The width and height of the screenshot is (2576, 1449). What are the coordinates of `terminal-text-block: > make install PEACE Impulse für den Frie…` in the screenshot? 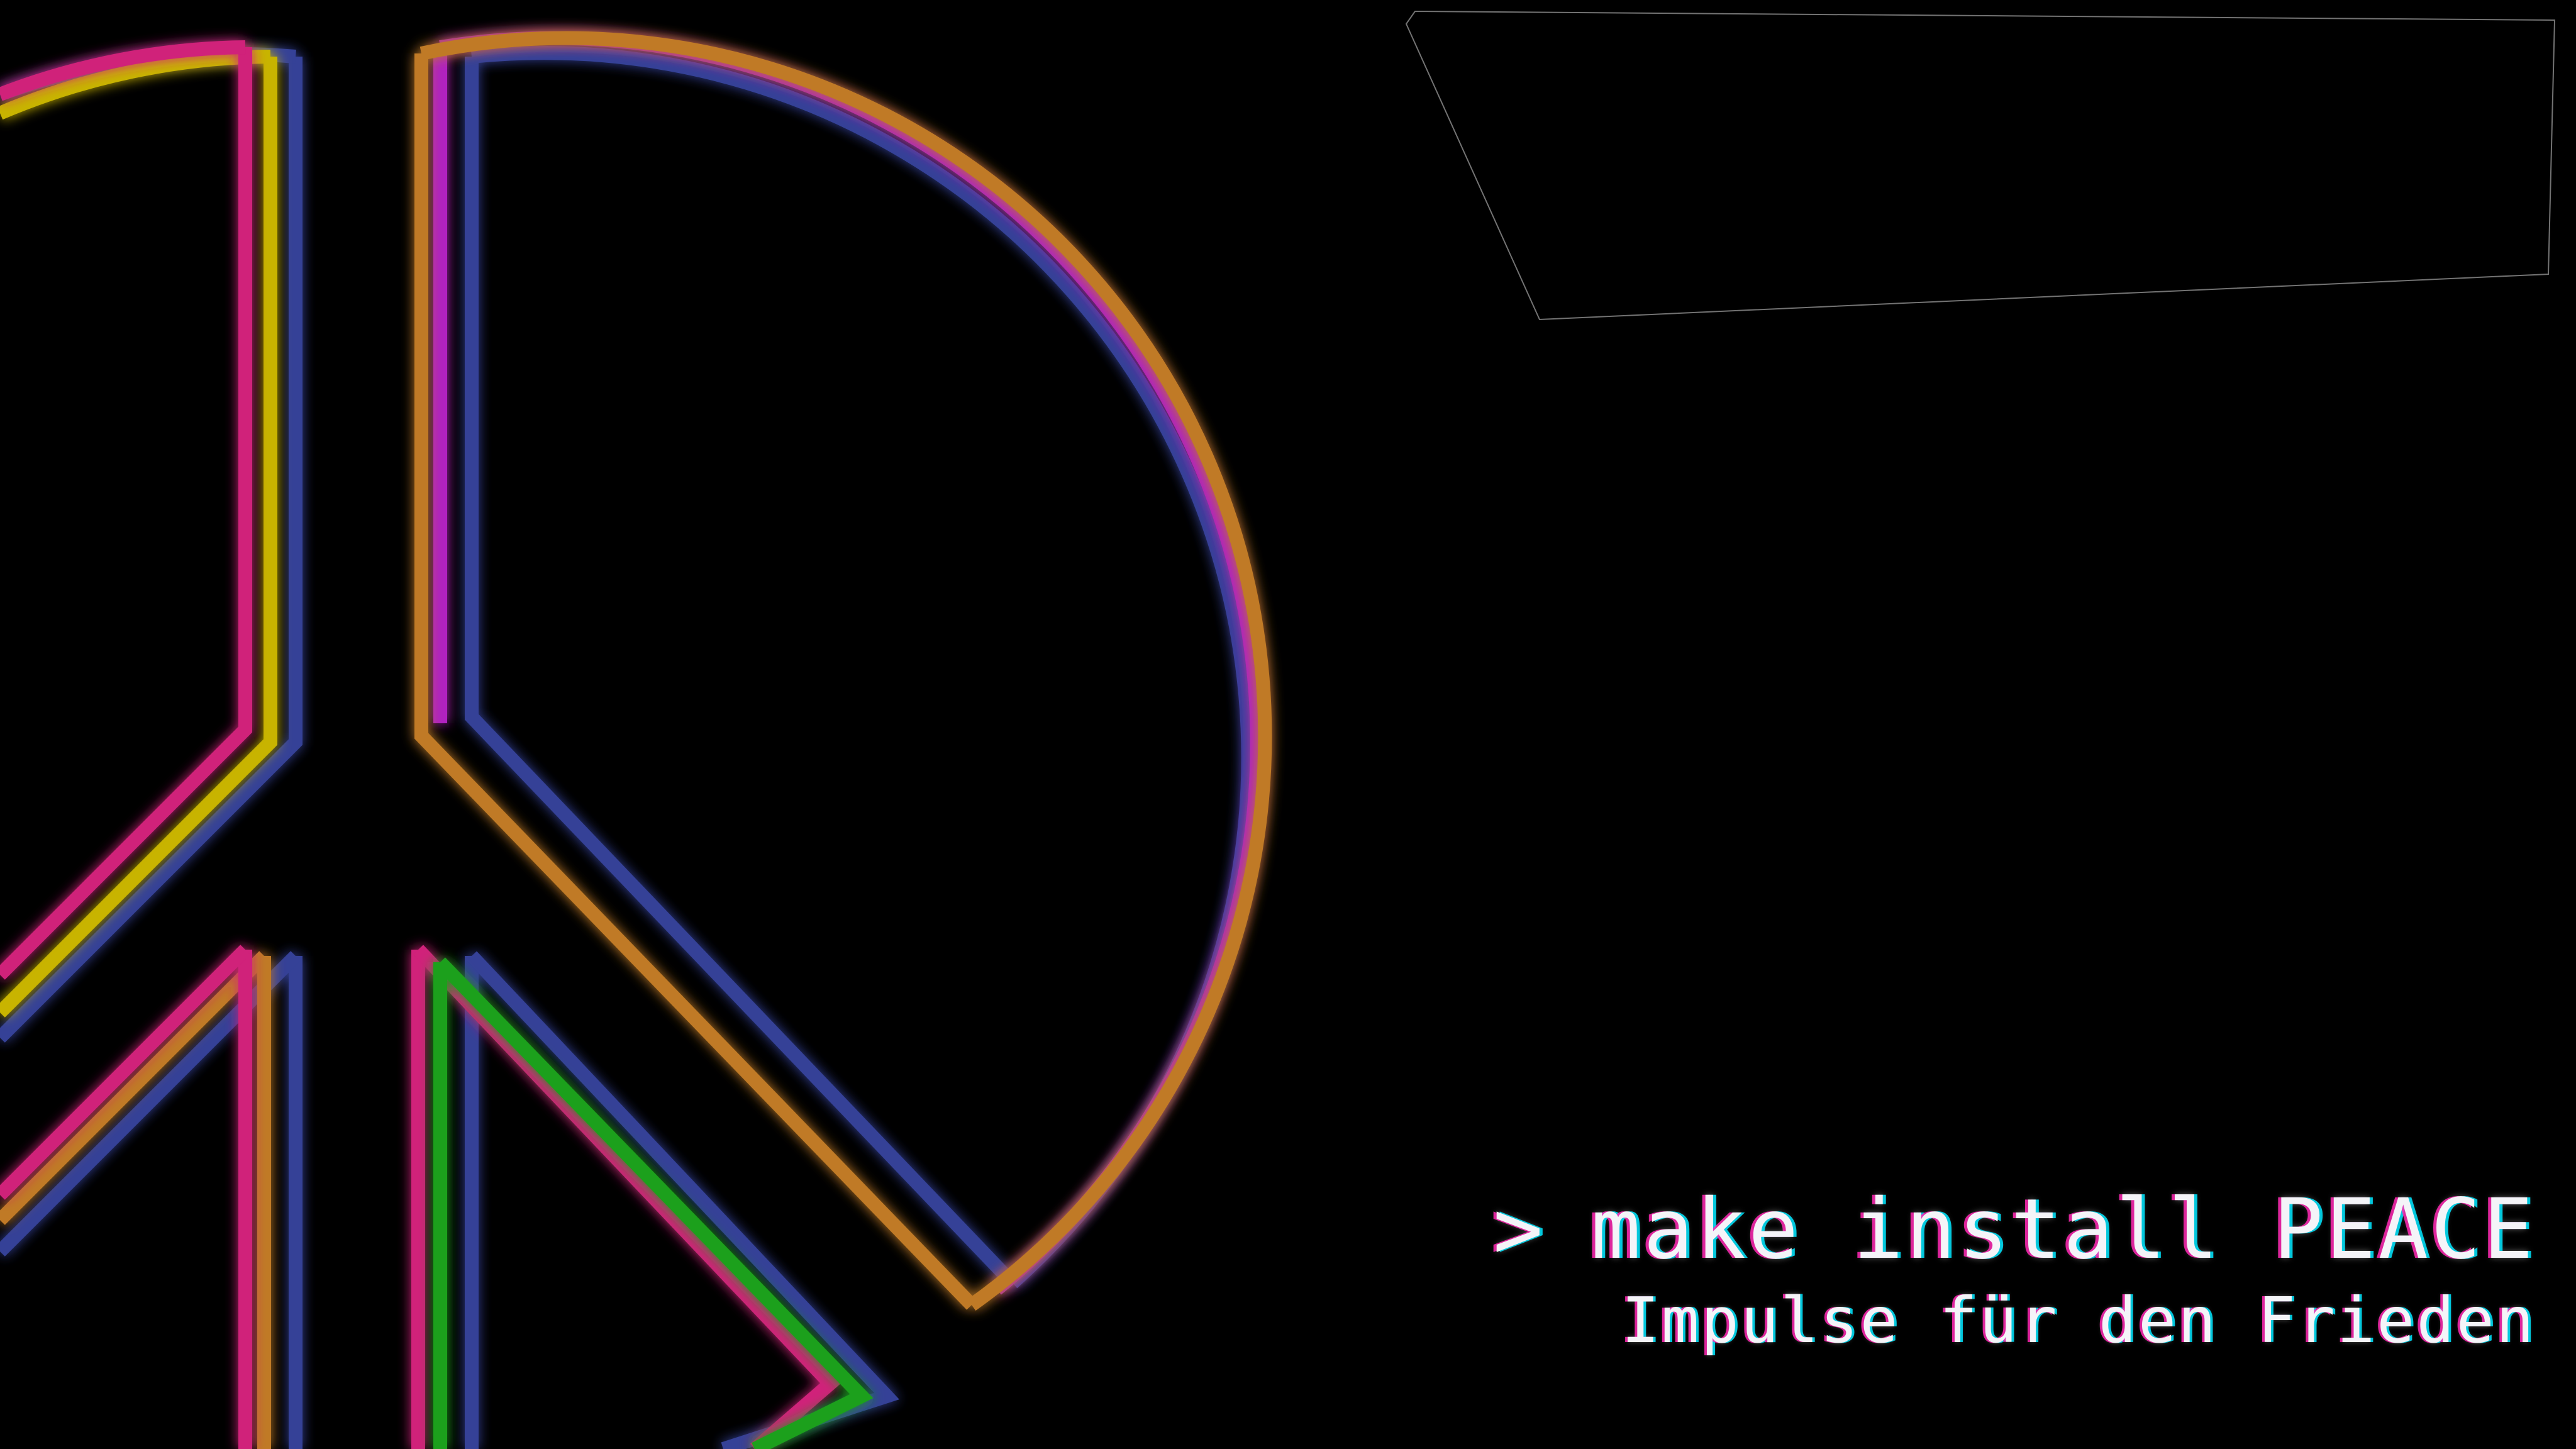 It's located at (2014, 1273).